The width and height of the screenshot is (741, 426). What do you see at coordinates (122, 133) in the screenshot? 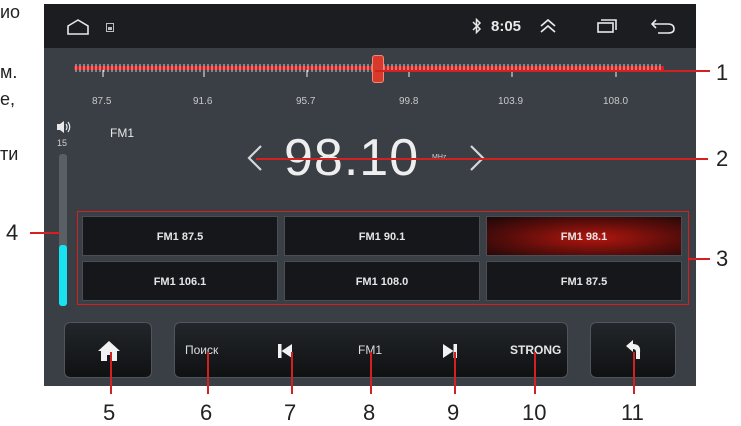
I see `band-indicator: FM1` at bounding box center [122, 133].